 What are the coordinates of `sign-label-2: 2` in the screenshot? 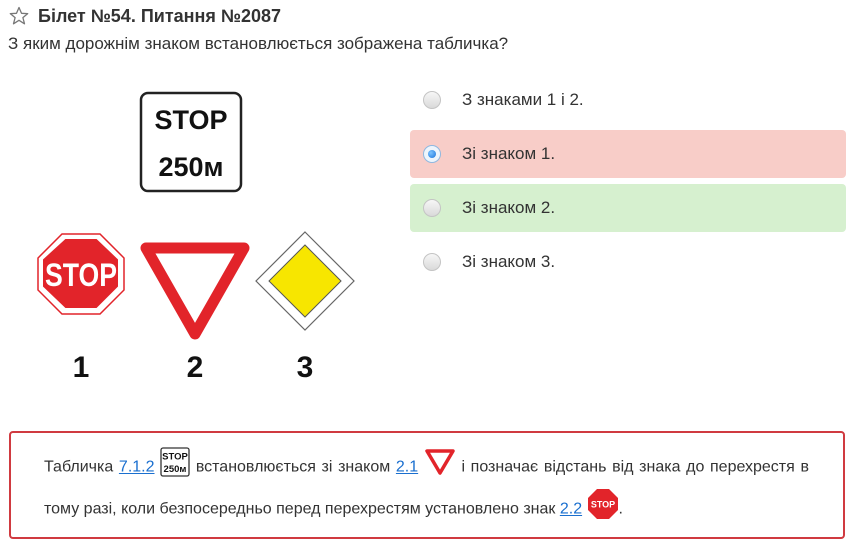 It's located at (195, 367).